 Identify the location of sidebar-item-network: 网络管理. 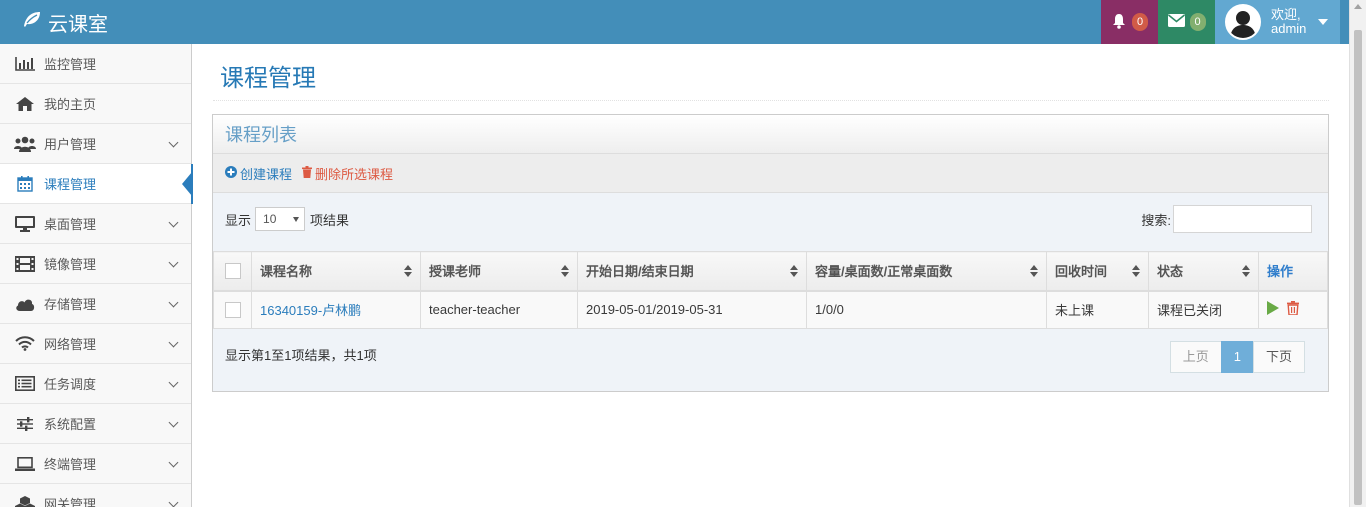
(95, 344).